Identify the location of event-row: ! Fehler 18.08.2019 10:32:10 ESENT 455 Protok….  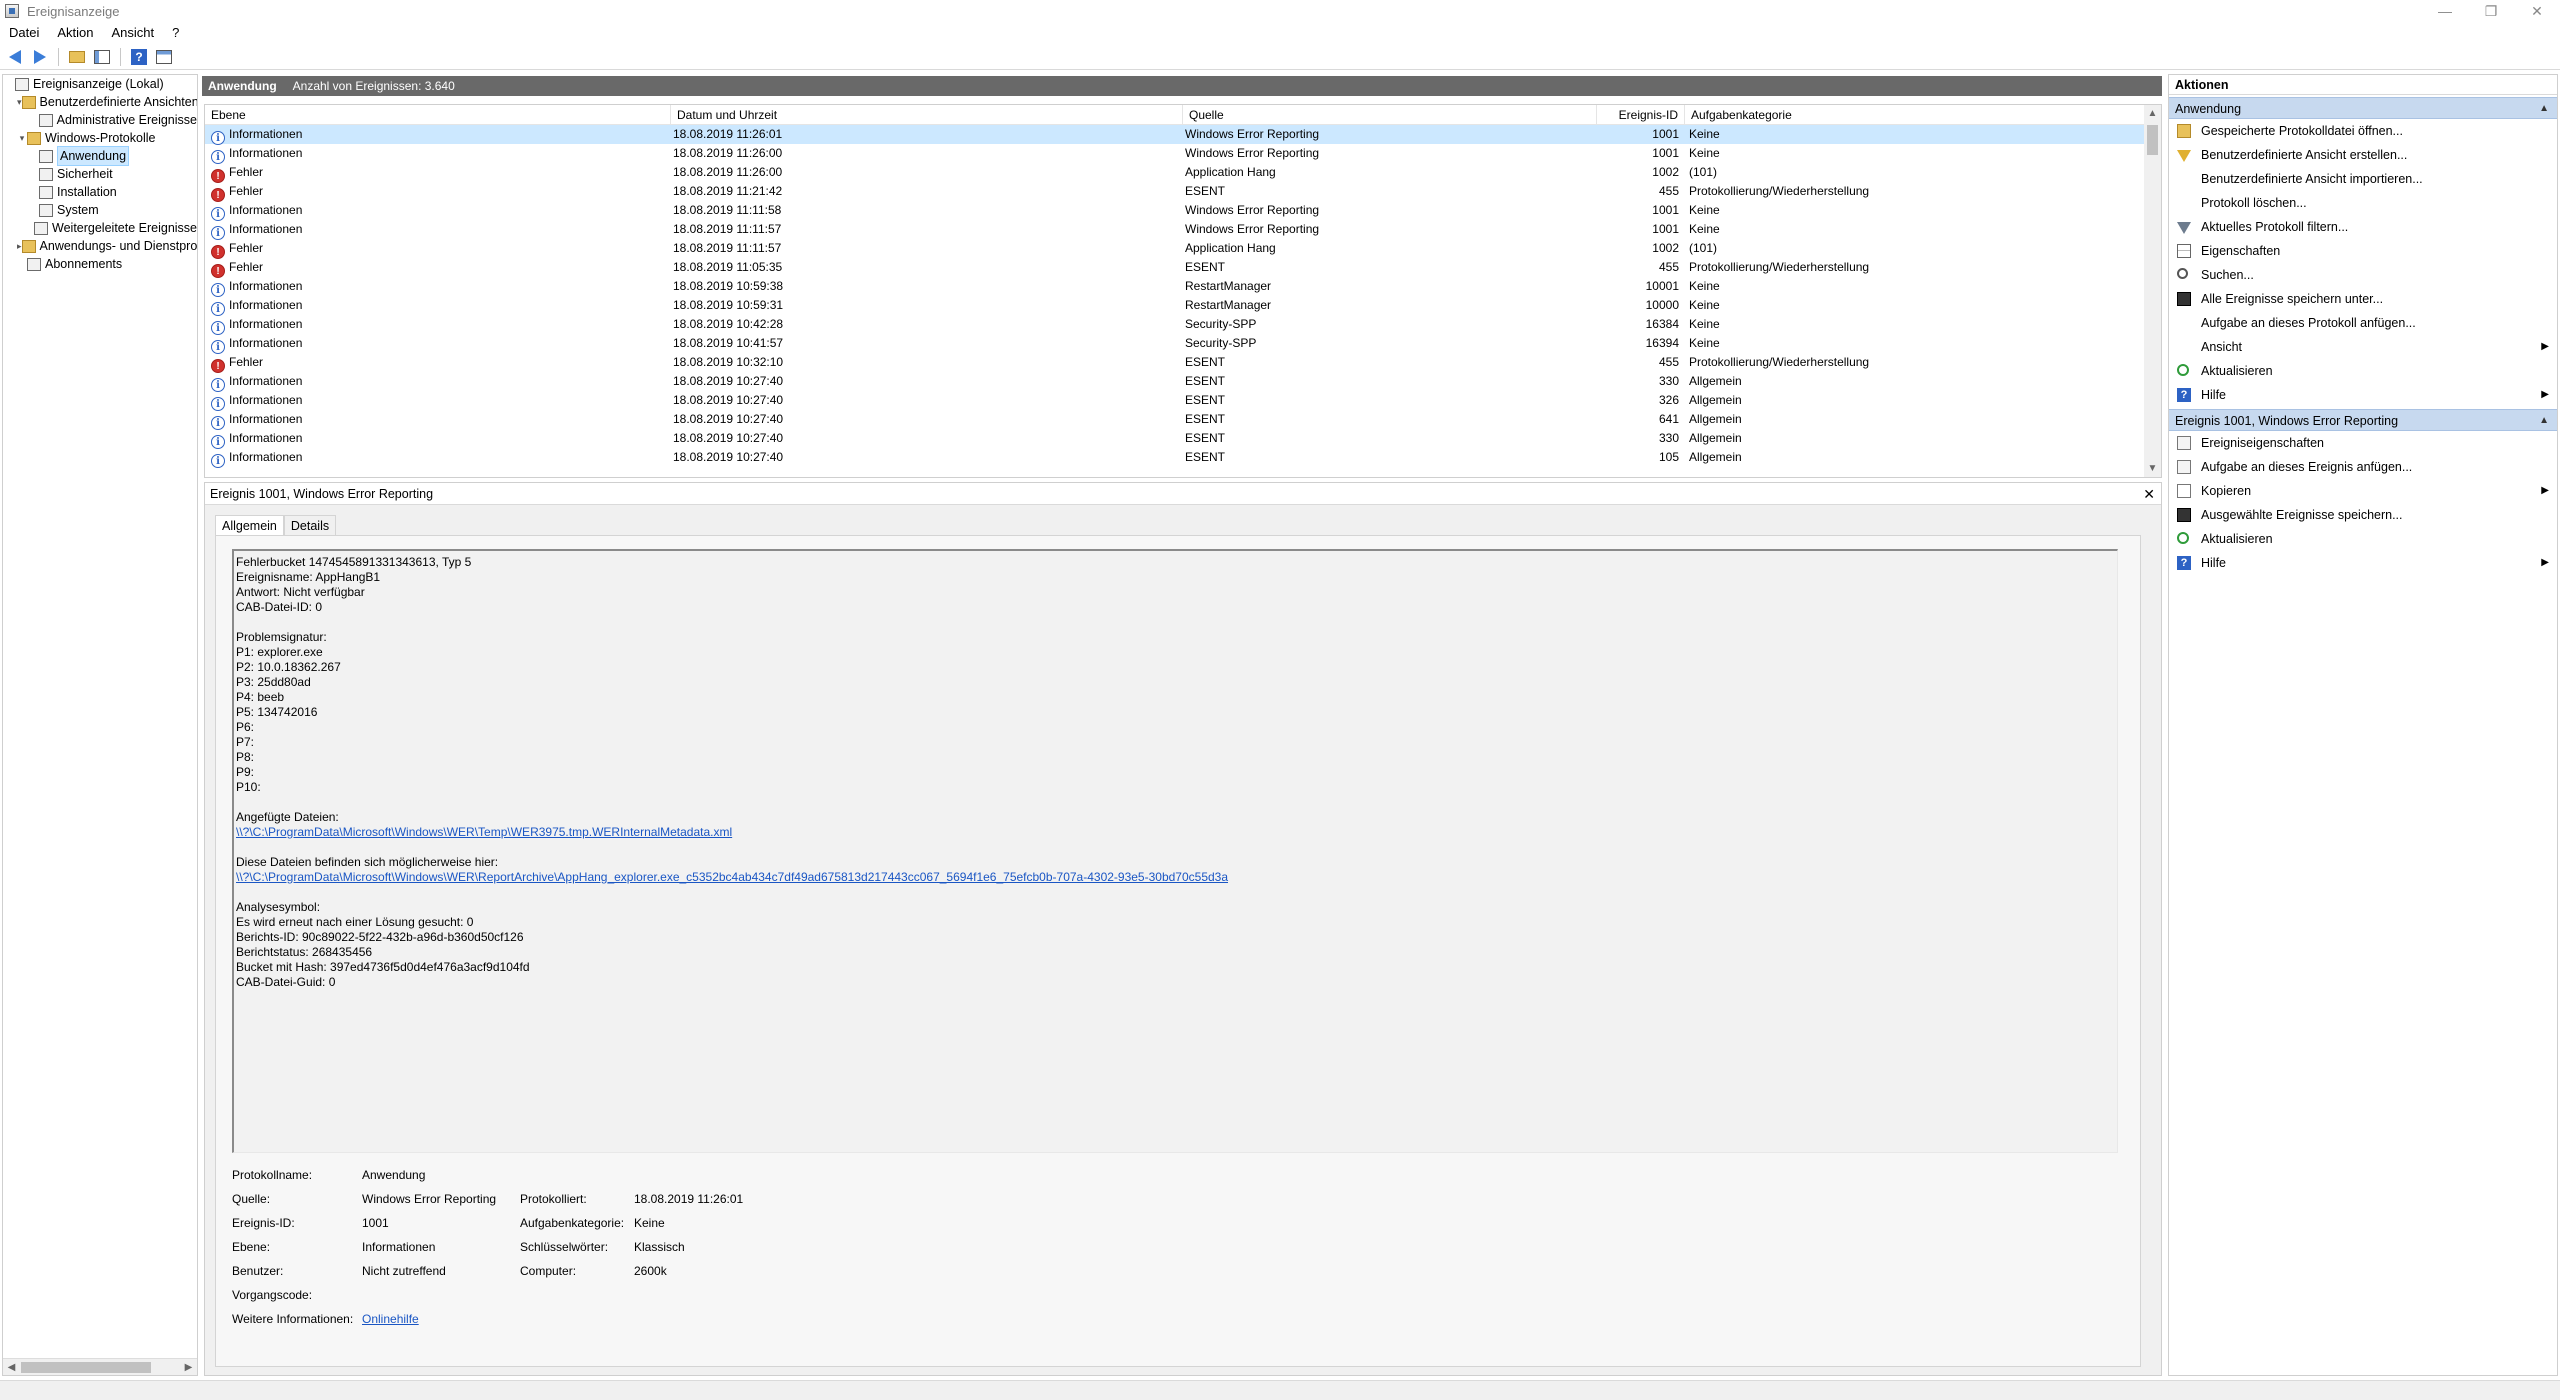
(1183, 363).